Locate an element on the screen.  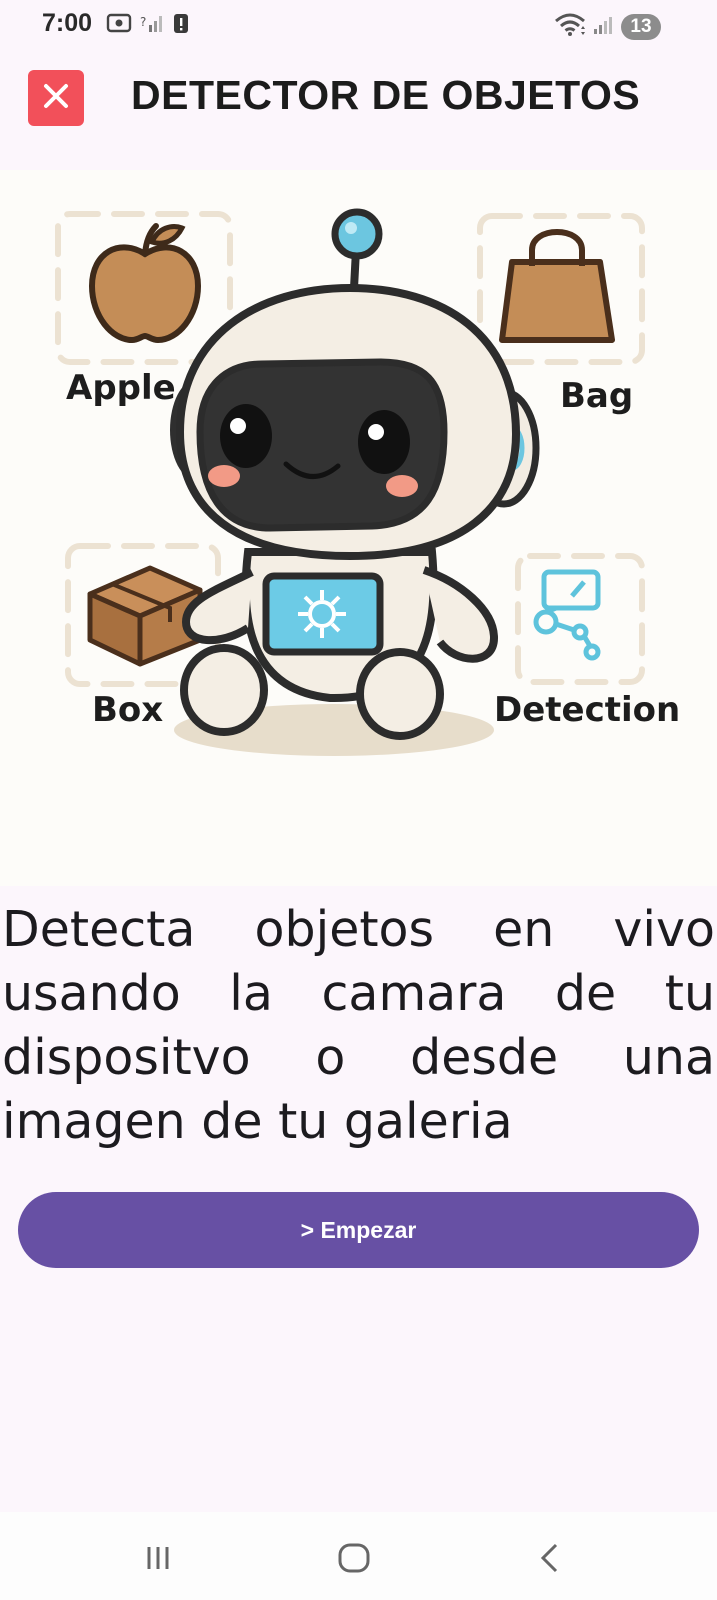
signal-icon is located at coordinates (604, 27).